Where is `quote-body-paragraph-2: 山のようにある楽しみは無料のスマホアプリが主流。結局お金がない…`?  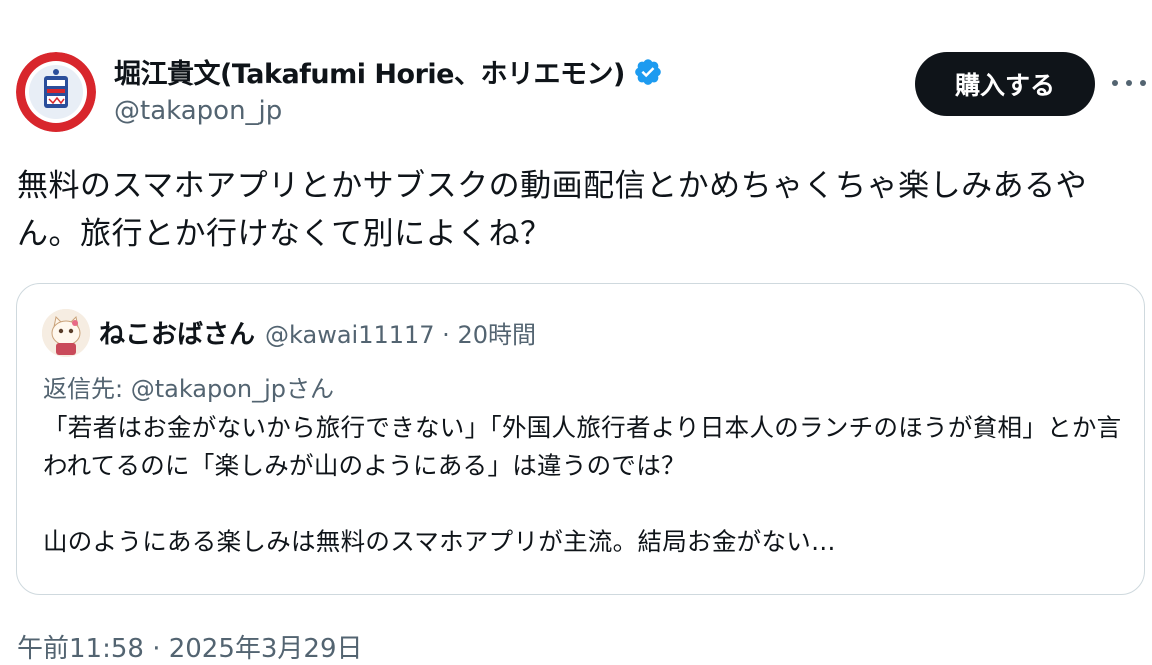
quote-body-paragraph-2: 山のようにある楽しみは無料のスマホアプリが主流。結局お金がない… is located at coordinates (439, 541).